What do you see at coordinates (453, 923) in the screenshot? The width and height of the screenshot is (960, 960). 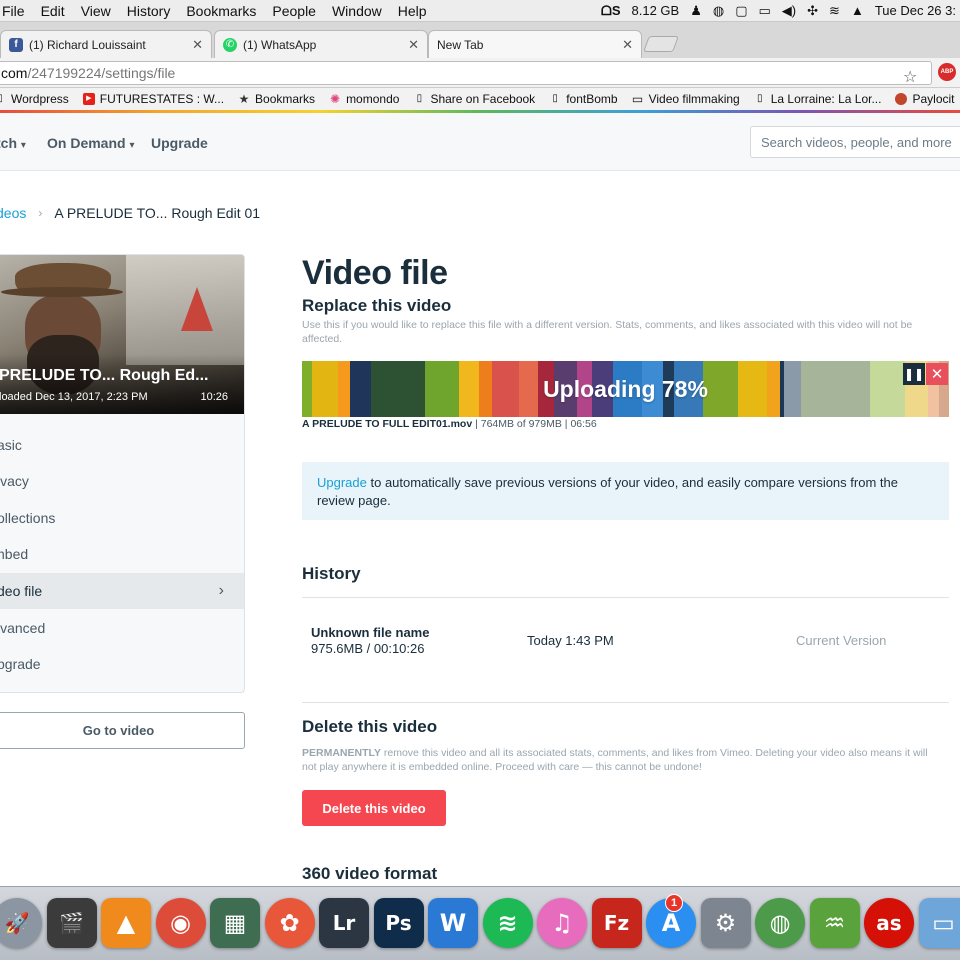 I see `word-icon: W` at bounding box center [453, 923].